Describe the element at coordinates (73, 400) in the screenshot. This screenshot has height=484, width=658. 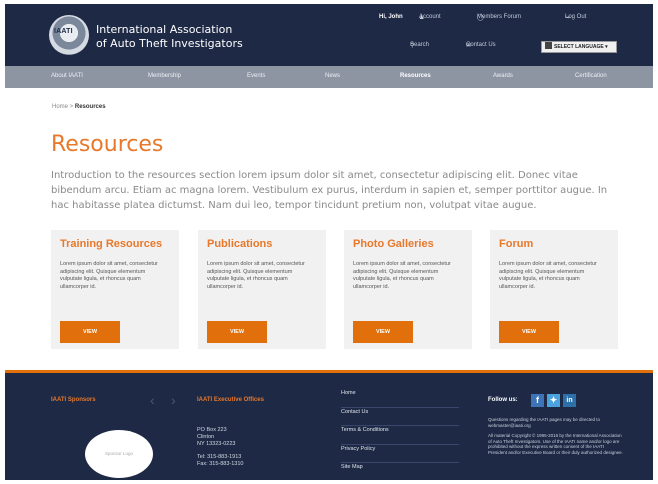
I see `sponsors-title: IAATI Sponsors` at that location.